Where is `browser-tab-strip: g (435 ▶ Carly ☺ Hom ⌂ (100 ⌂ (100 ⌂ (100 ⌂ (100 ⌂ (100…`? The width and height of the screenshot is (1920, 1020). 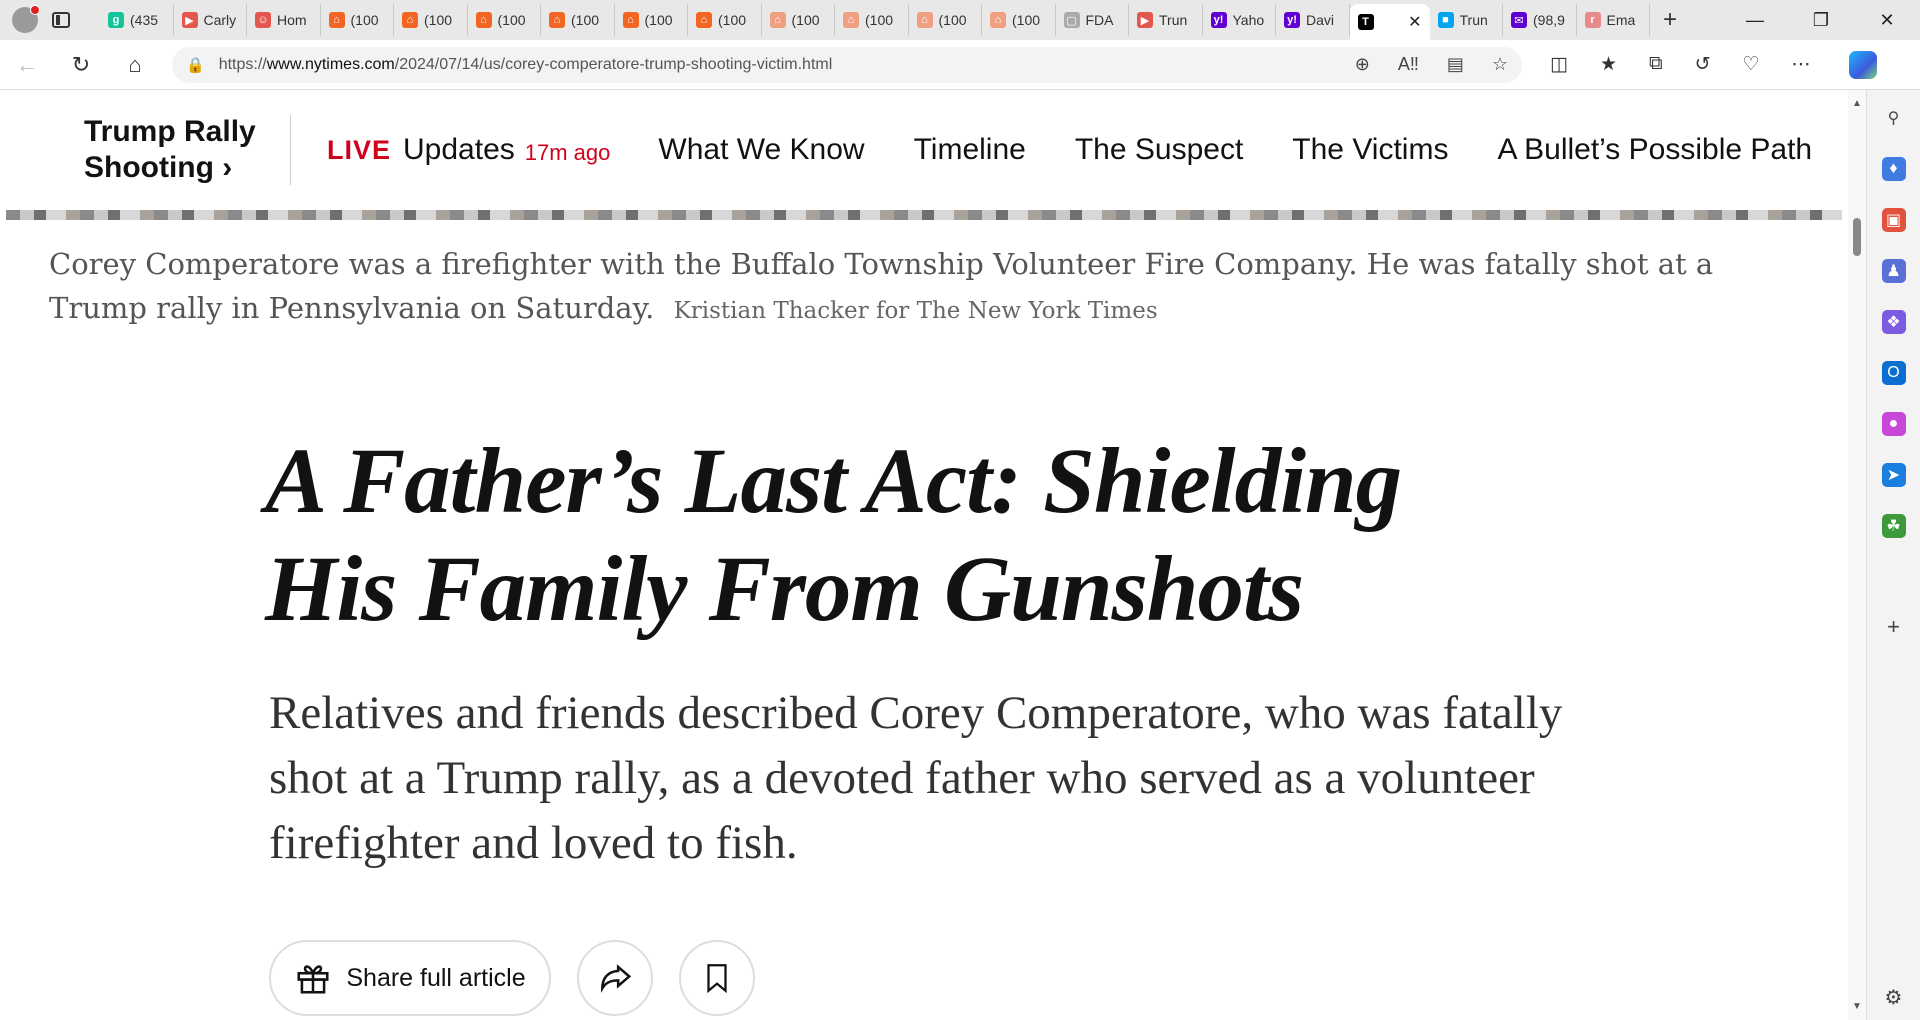 browser-tab-strip: g (435 ▶ Carly ☺ Hom ⌂ (100 ⌂ (100 ⌂ (100 ⌂ (100 ⌂ (100… is located at coordinates (960, 20).